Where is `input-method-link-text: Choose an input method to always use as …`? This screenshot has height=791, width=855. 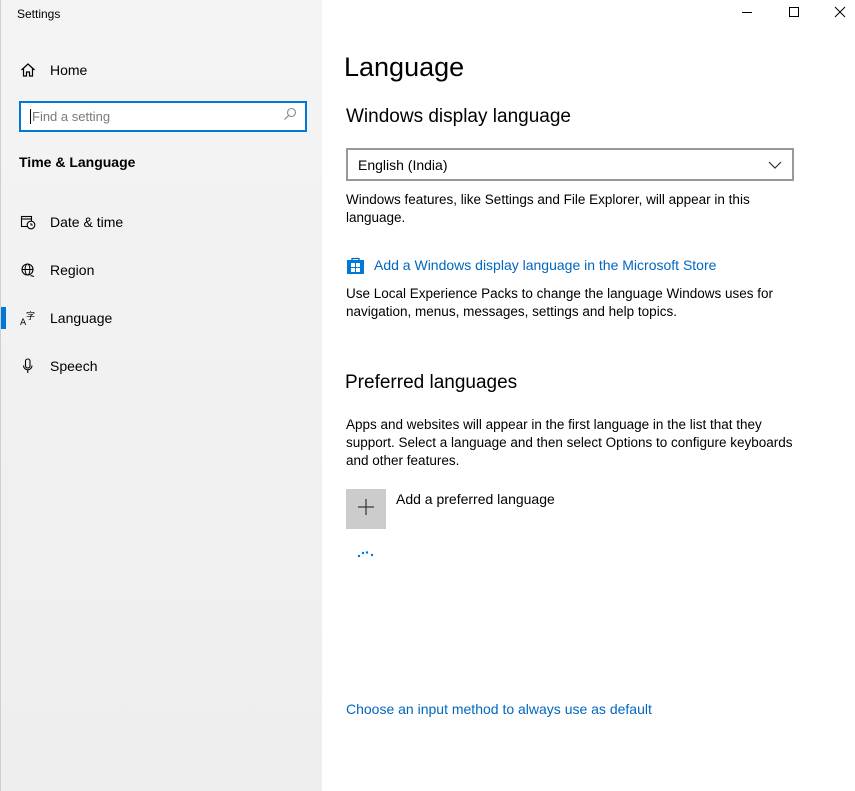
input-method-link-text: Choose an input method to always use as … is located at coordinates (499, 709).